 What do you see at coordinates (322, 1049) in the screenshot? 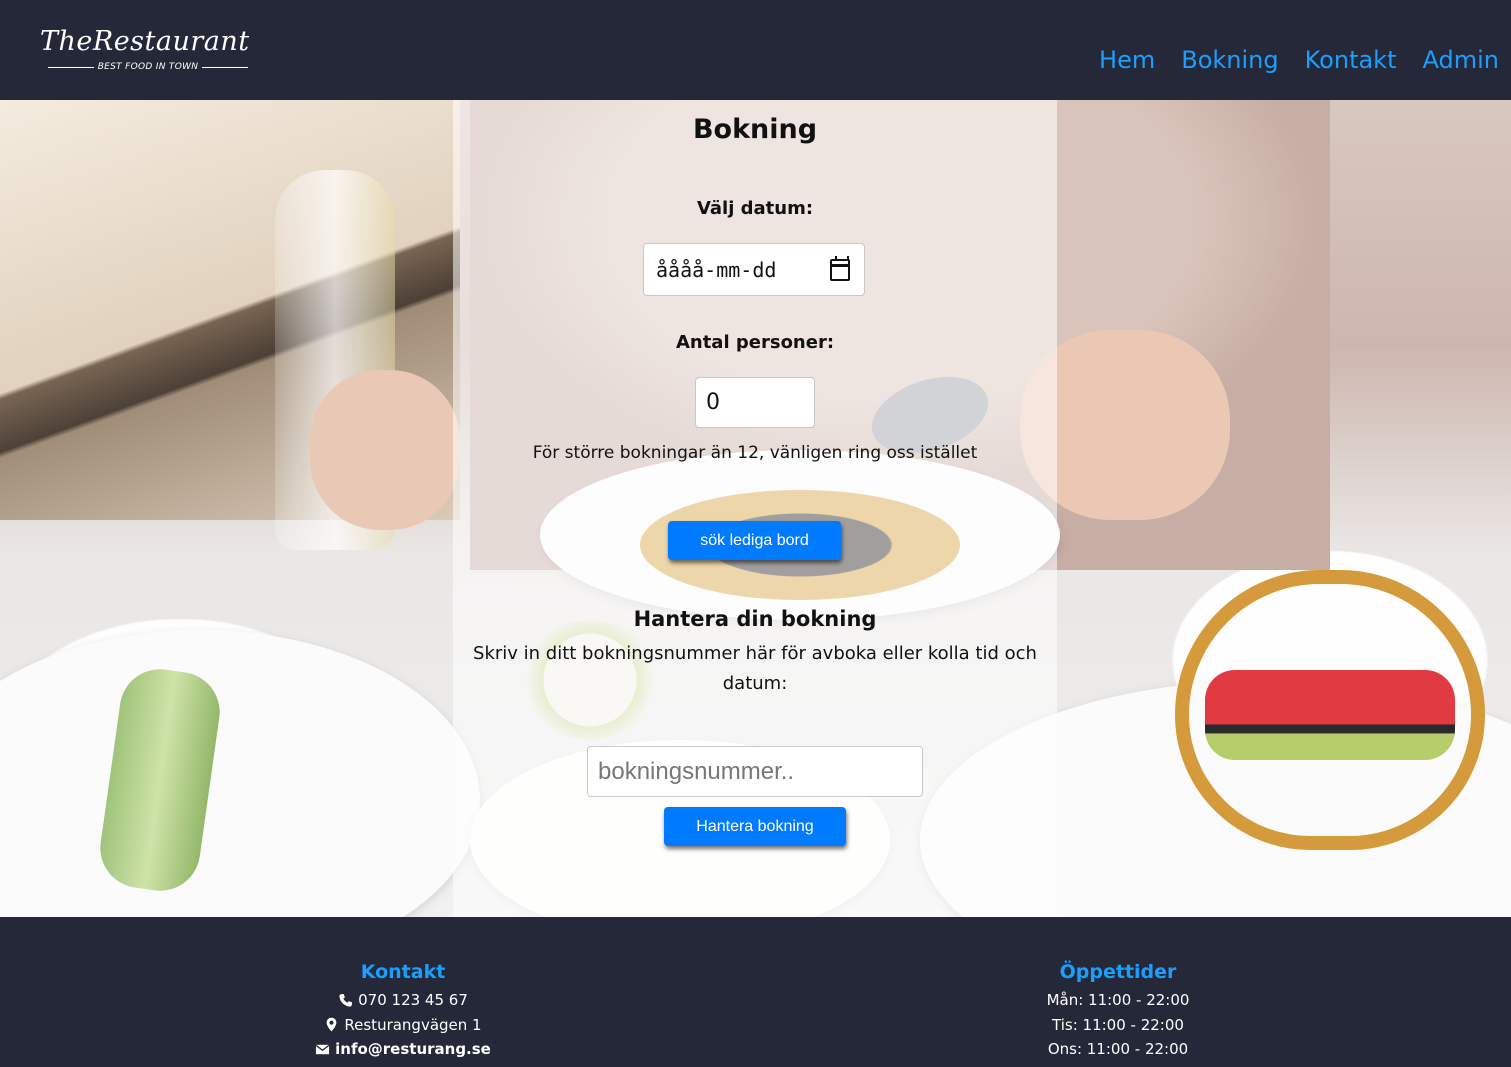
I see `envelope-icon` at bounding box center [322, 1049].